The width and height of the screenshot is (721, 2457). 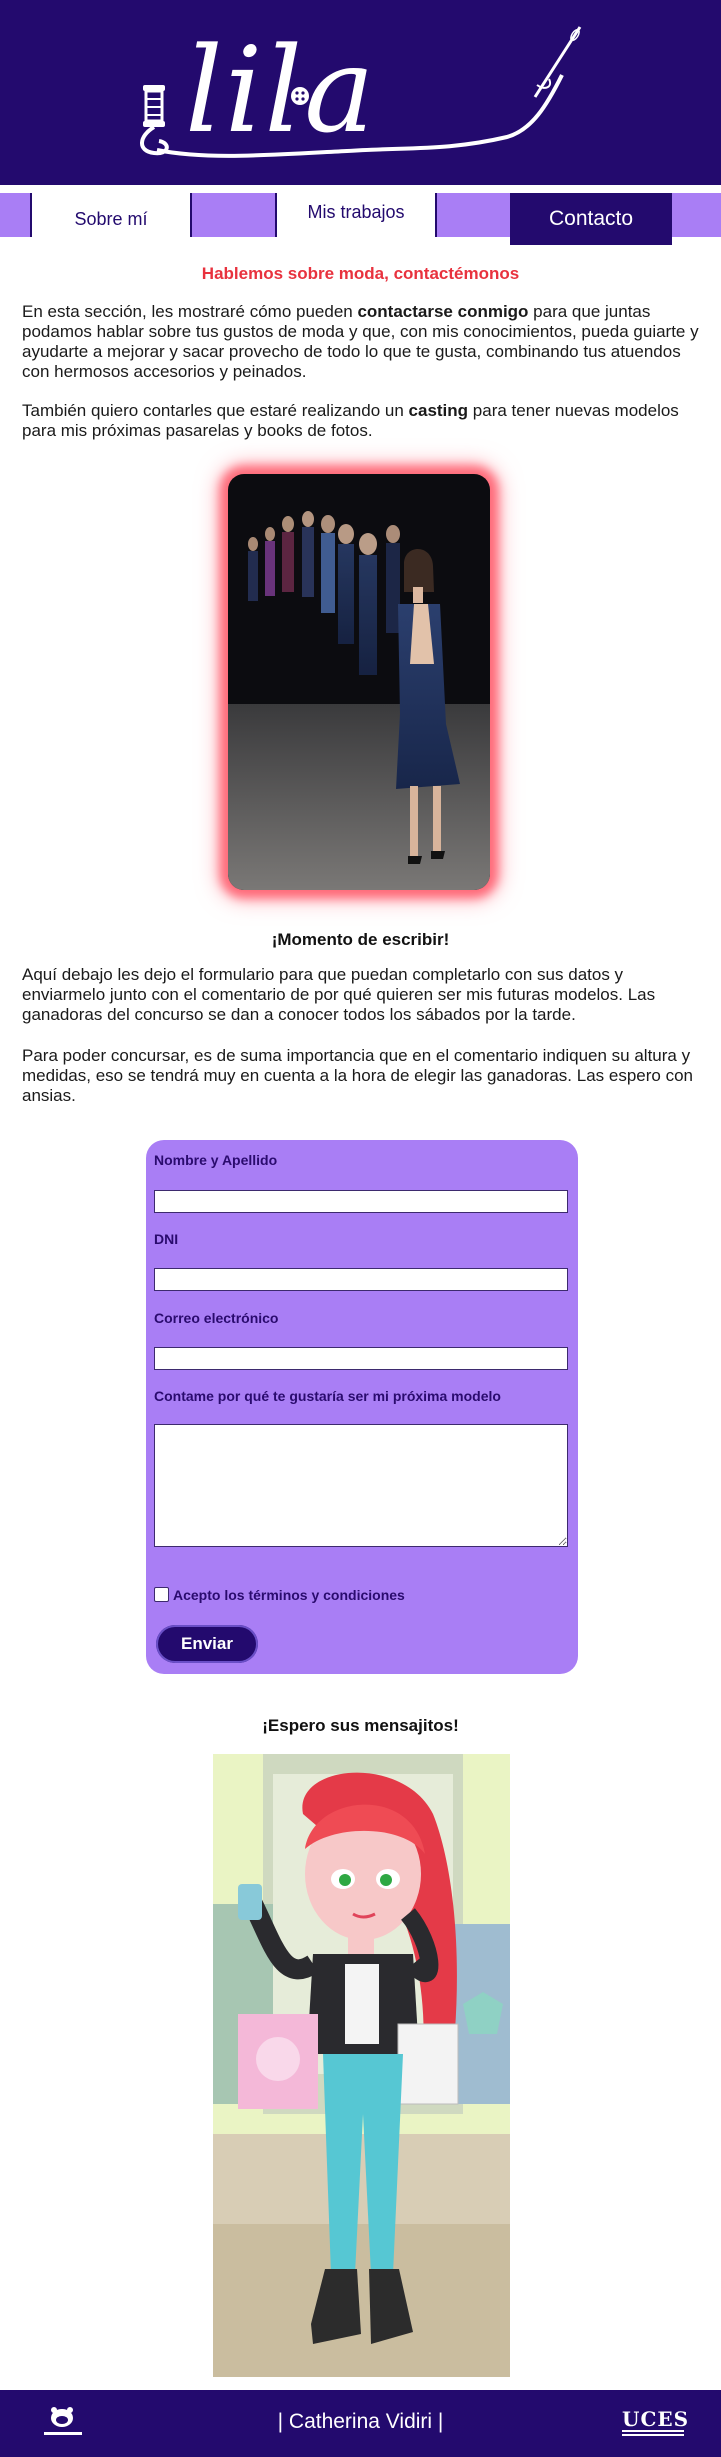 What do you see at coordinates (361, 1358) in the screenshot?
I see `email-input` at bounding box center [361, 1358].